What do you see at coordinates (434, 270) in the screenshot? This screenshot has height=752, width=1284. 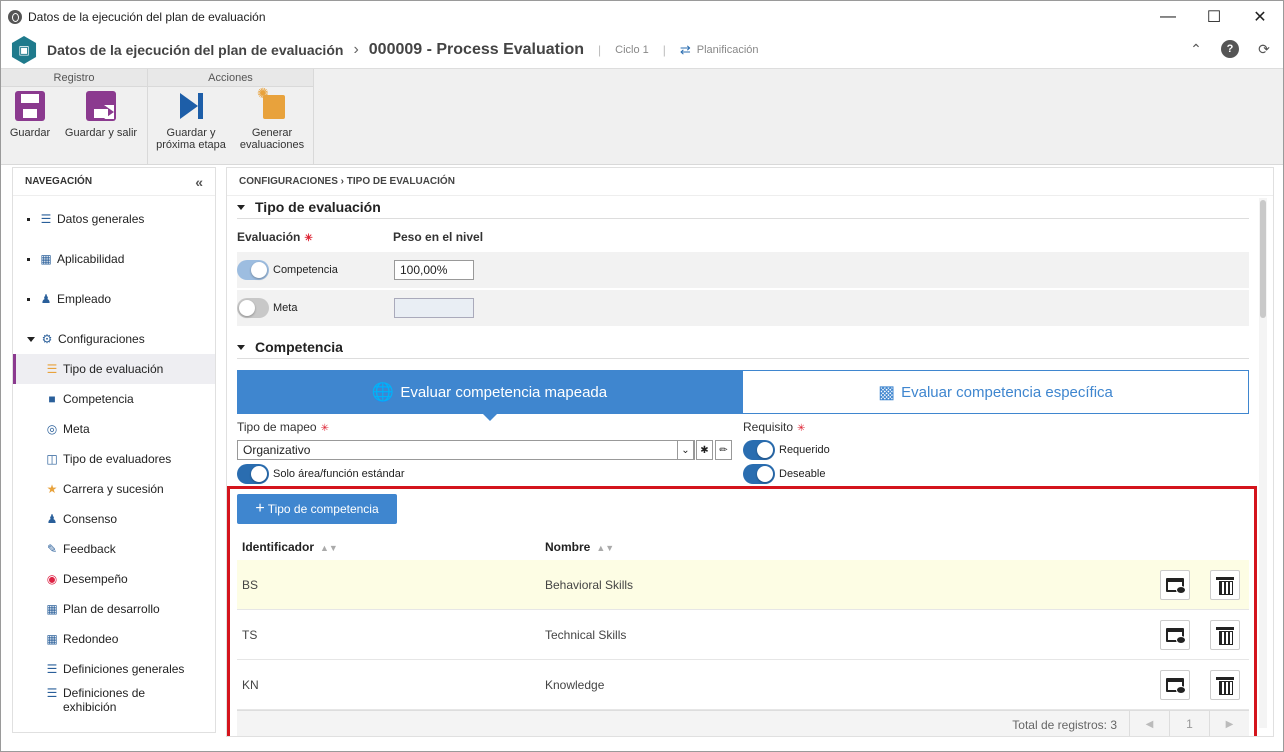 I see `competencia-weight-input: 100,00%` at bounding box center [434, 270].